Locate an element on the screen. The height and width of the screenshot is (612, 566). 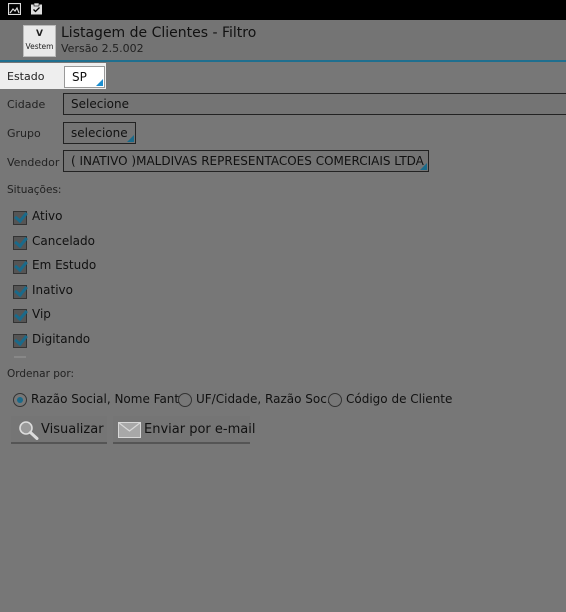
logo-text: Vestem is located at coordinates (39, 46).